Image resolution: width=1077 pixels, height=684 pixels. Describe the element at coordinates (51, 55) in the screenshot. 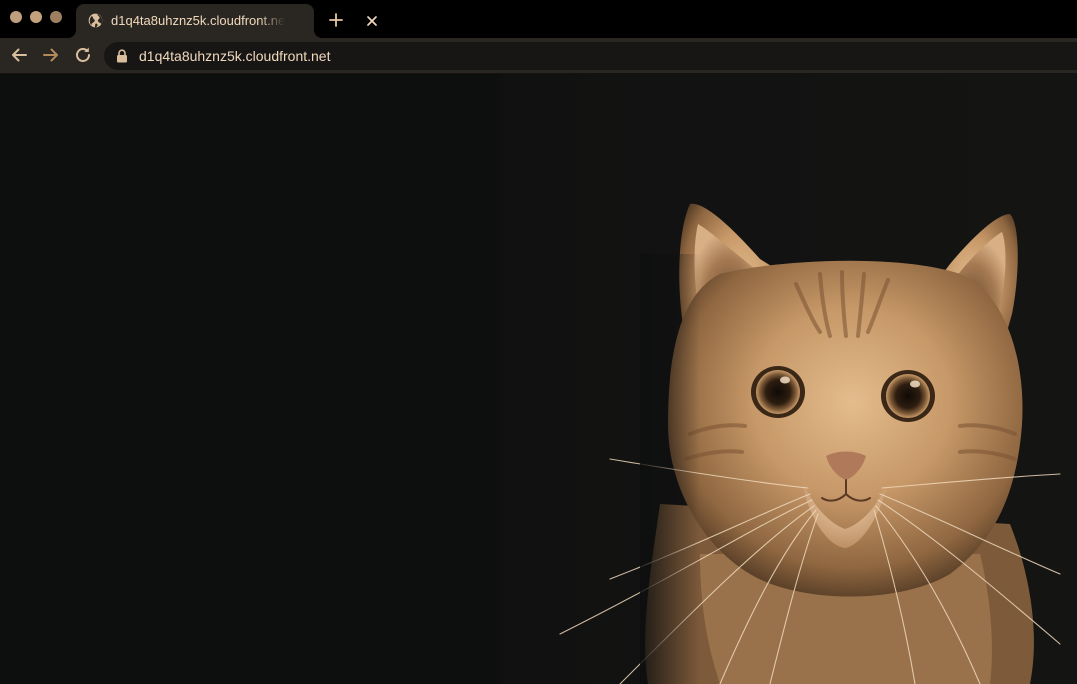

I see `arrow-right-icon` at that location.